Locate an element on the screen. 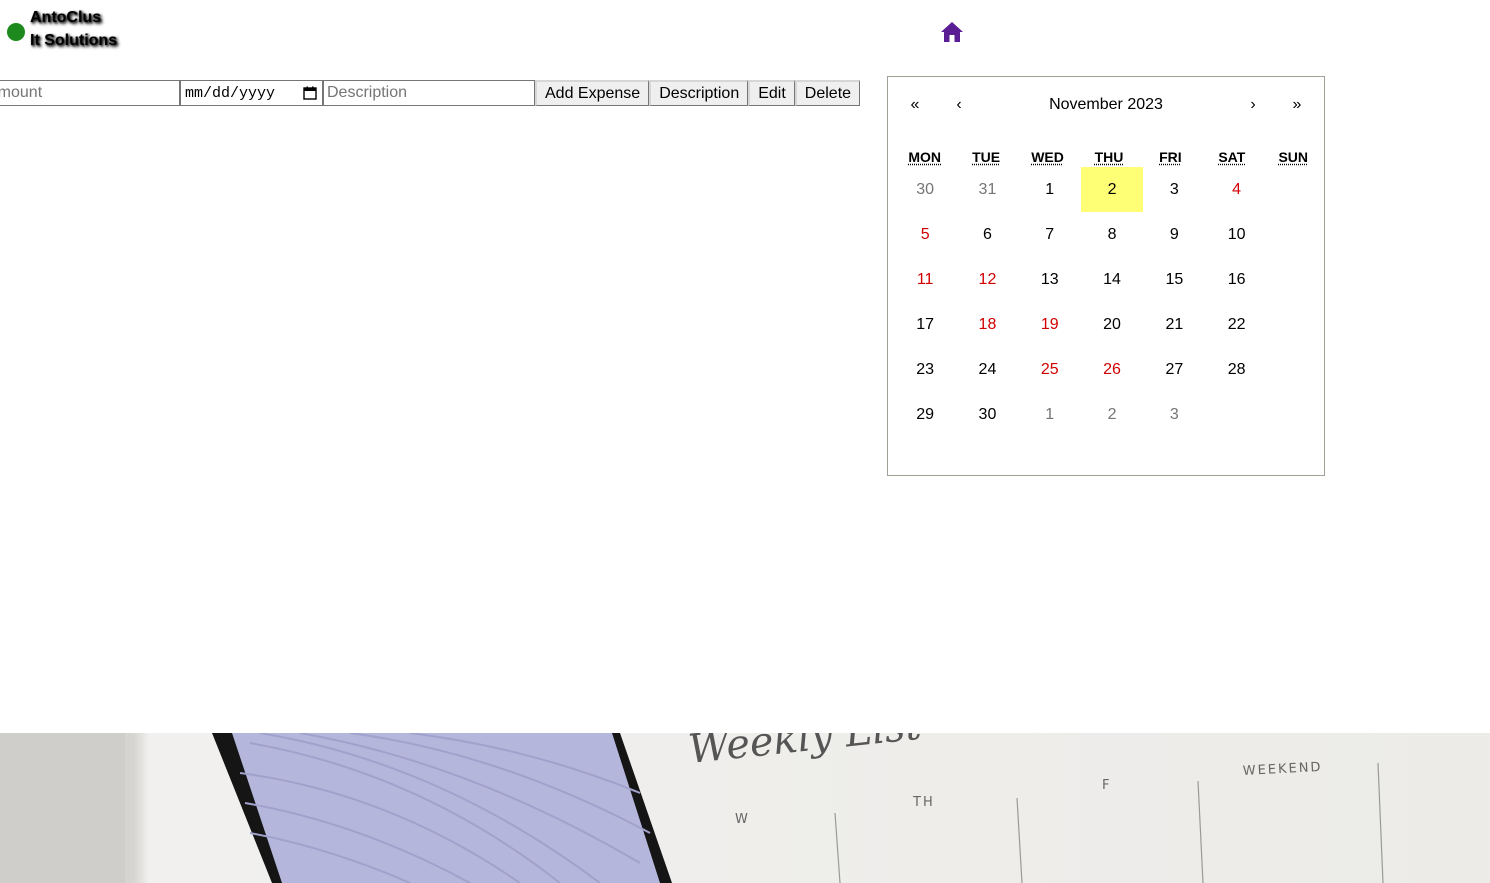  banner-col-f: F is located at coordinates (1106, 785).